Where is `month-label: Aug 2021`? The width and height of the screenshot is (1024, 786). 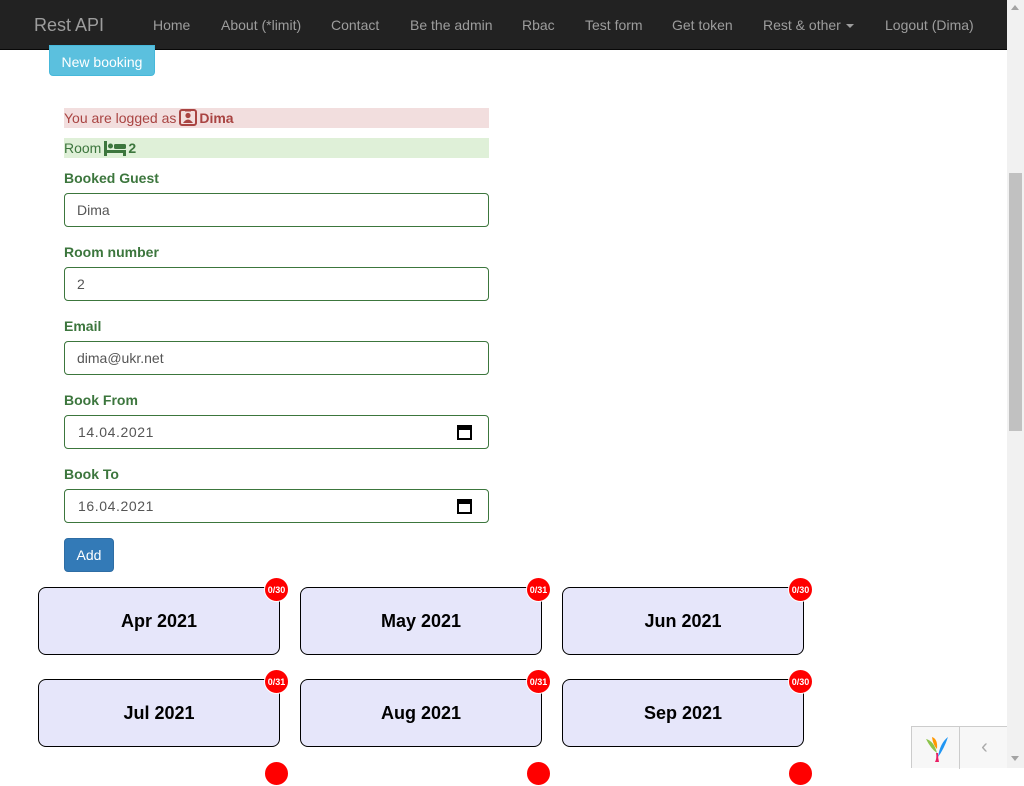 month-label: Aug 2021 is located at coordinates (421, 713).